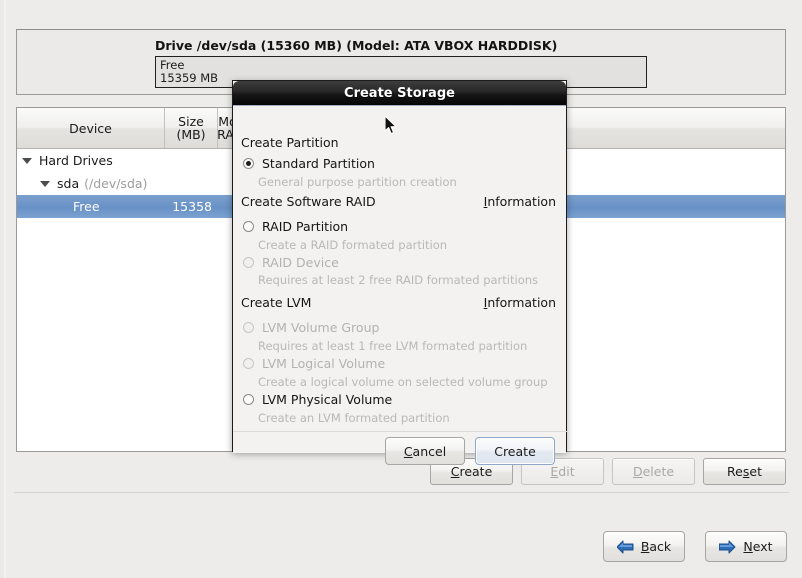 Image resolution: width=802 pixels, height=578 pixels. Describe the element at coordinates (116, 183) in the screenshot. I see `device-path: (/dev/sda)` at that location.